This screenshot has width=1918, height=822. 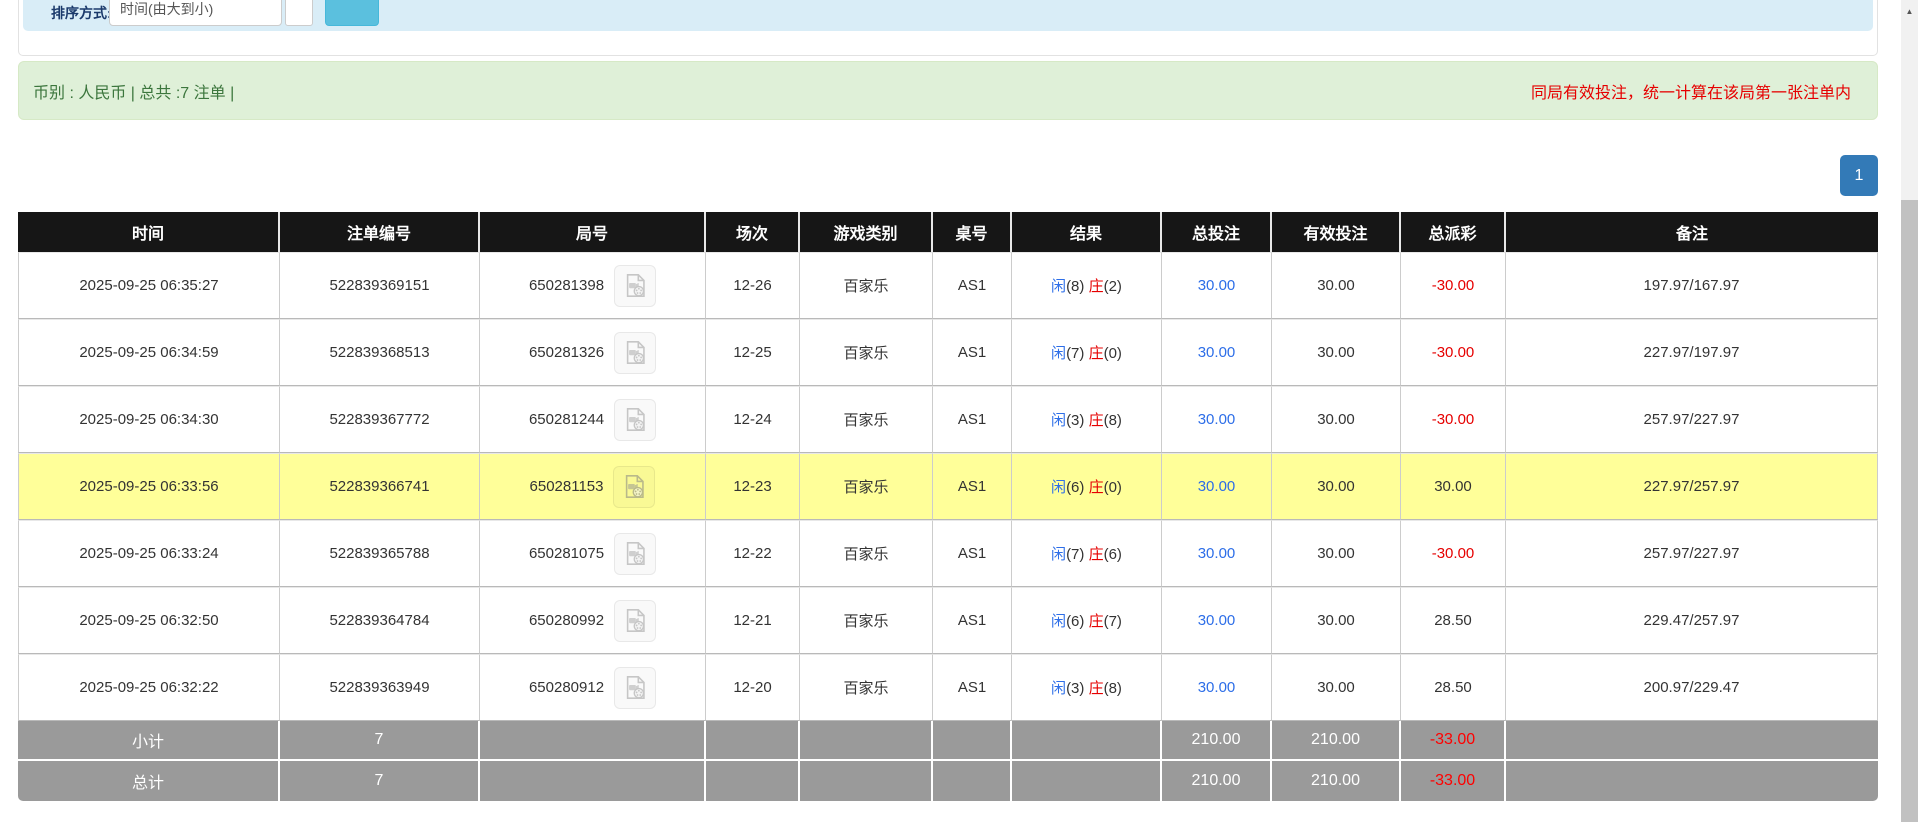 What do you see at coordinates (149, 486) in the screenshot?
I see `cell-time: 2025-09-25 06:33:56` at bounding box center [149, 486].